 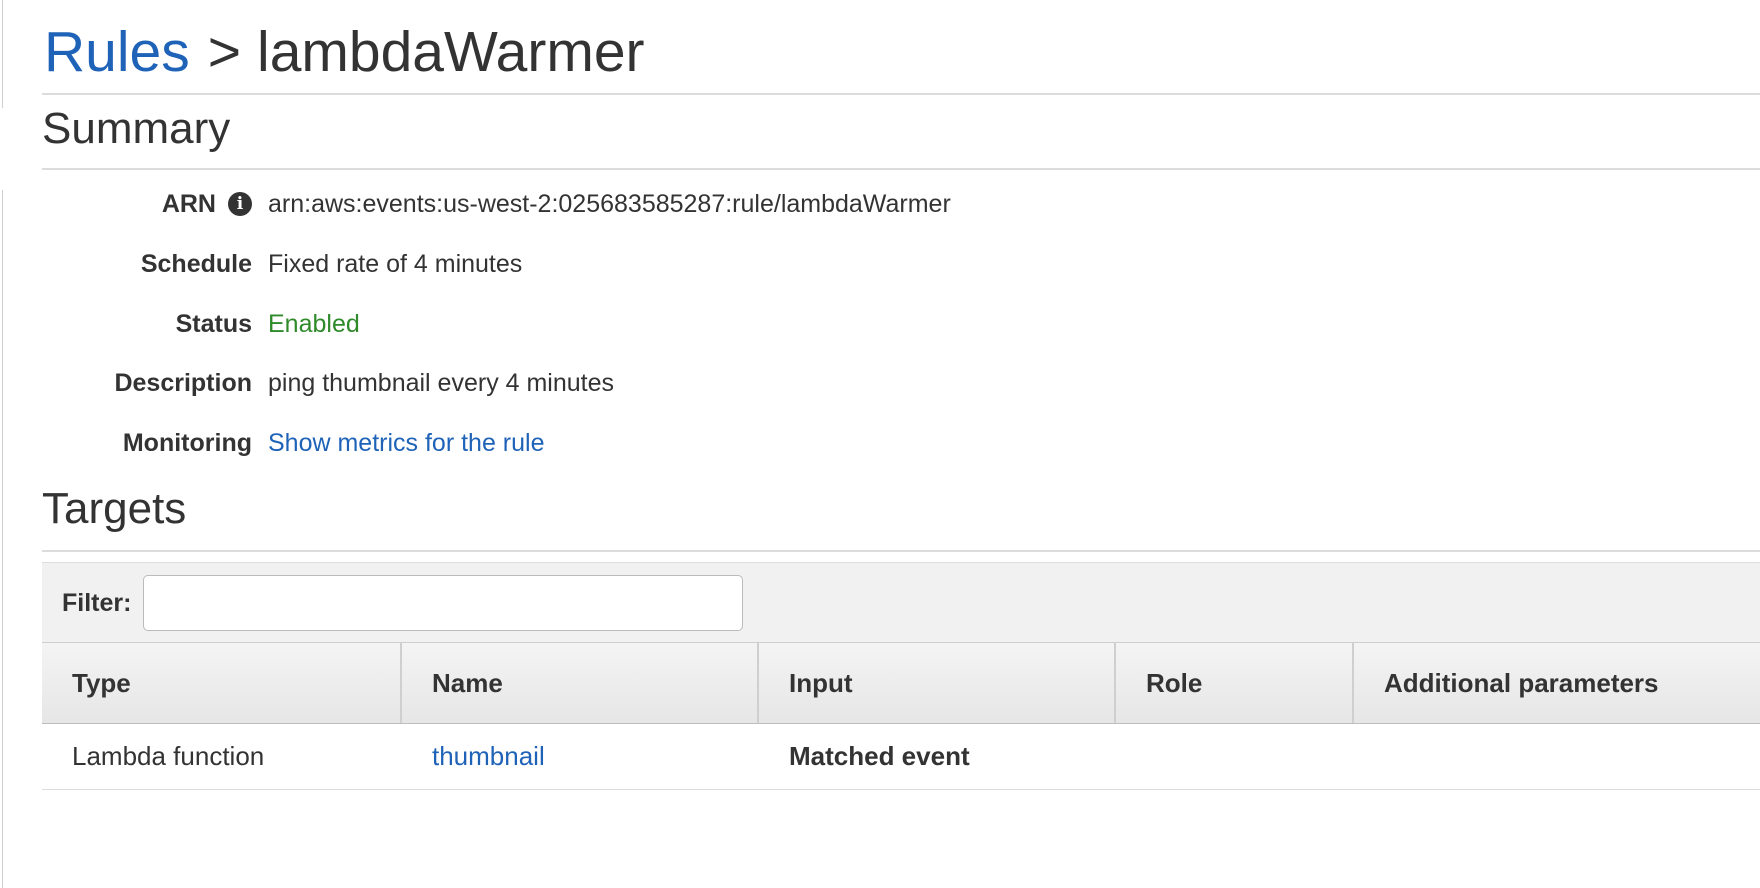 I want to click on monitoring-label: Monitoring, so click(x=187, y=442).